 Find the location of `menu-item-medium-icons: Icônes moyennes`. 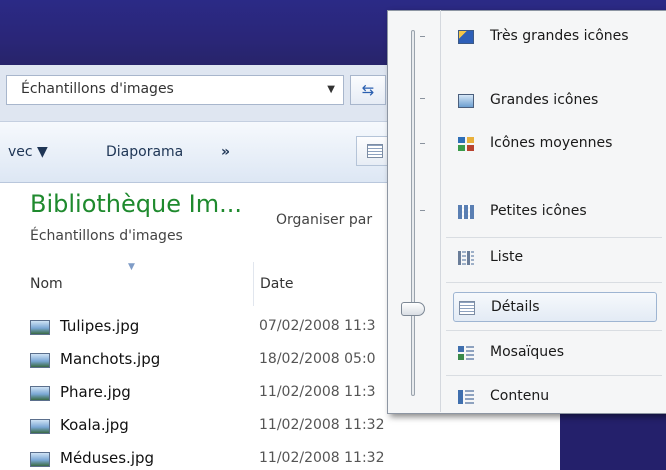

menu-item-medium-icons: Icônes moyennes is located at coordinates (555, 144).